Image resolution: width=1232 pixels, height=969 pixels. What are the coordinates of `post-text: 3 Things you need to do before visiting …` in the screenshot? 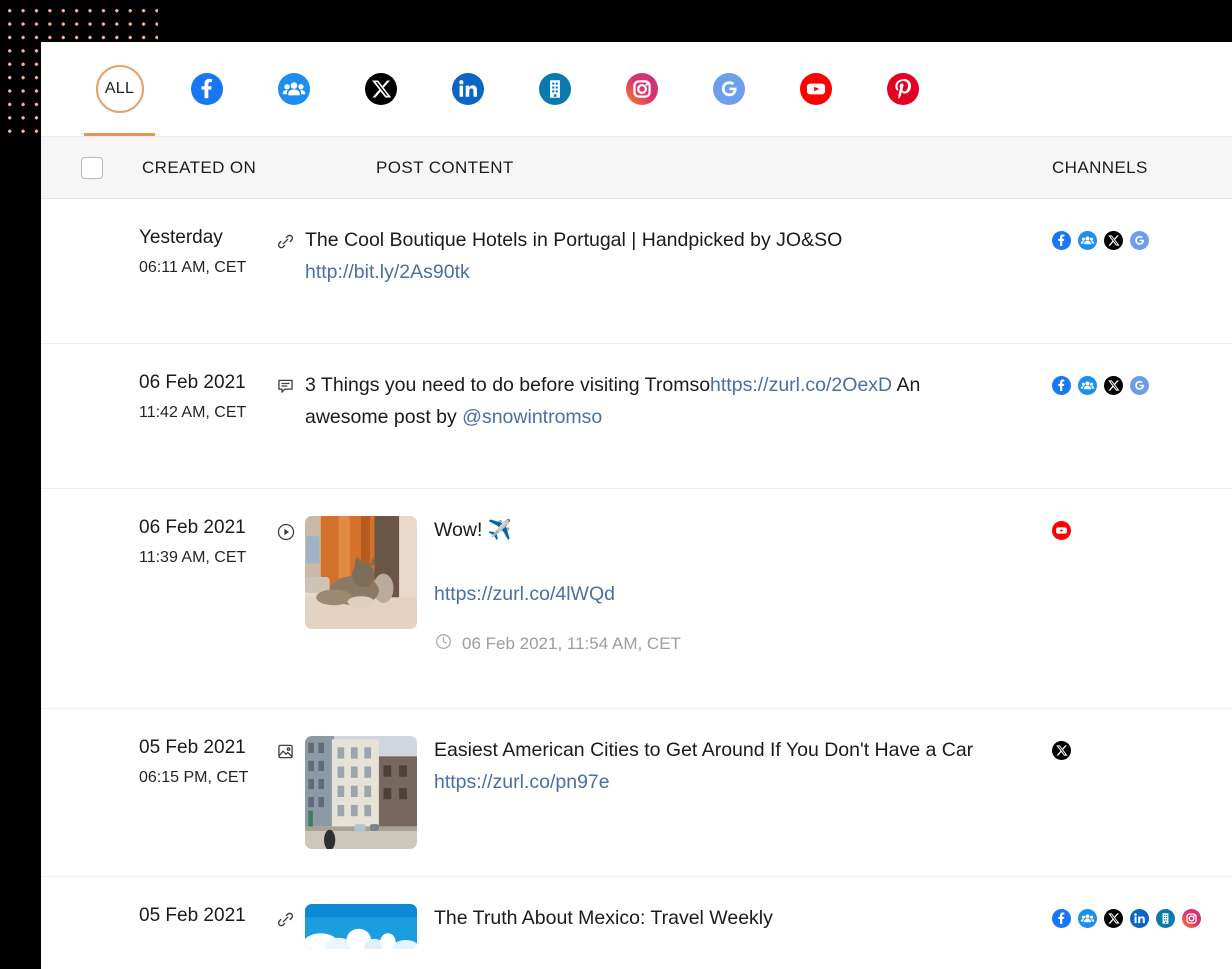 It's located at (625, 402).